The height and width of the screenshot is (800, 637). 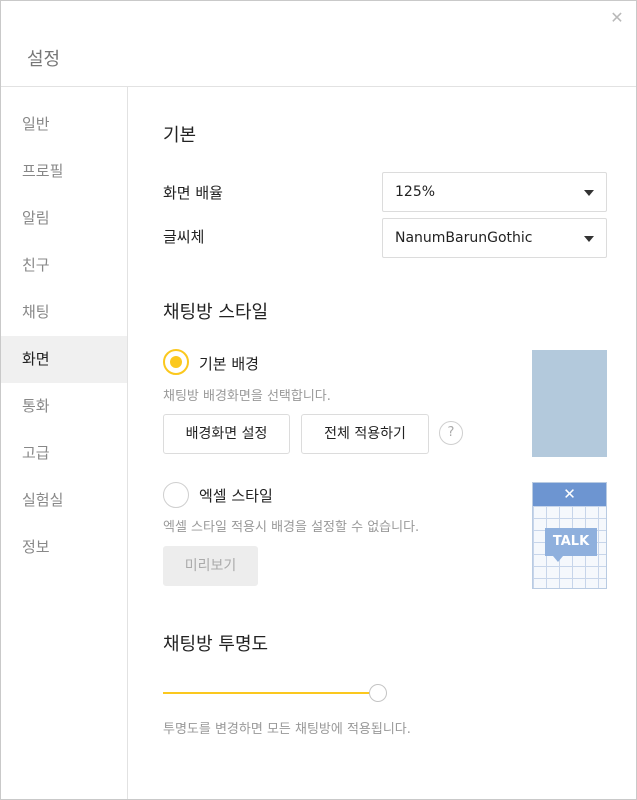 I want to click on sidebar-item-general: 일반, so click(x=64, y=124).